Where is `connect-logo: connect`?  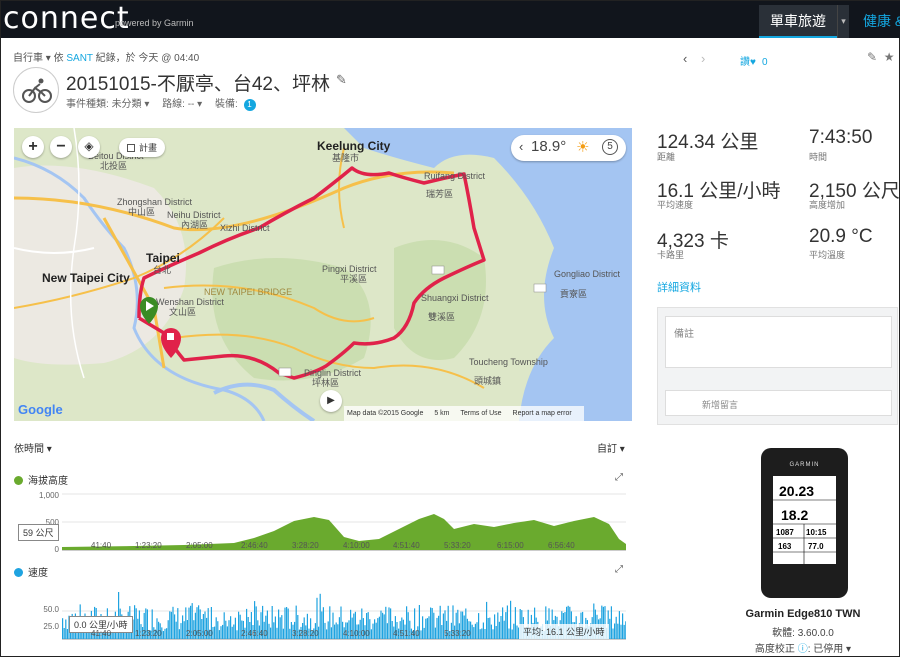
connect-logo: connect is located at coordinates (66, 19).